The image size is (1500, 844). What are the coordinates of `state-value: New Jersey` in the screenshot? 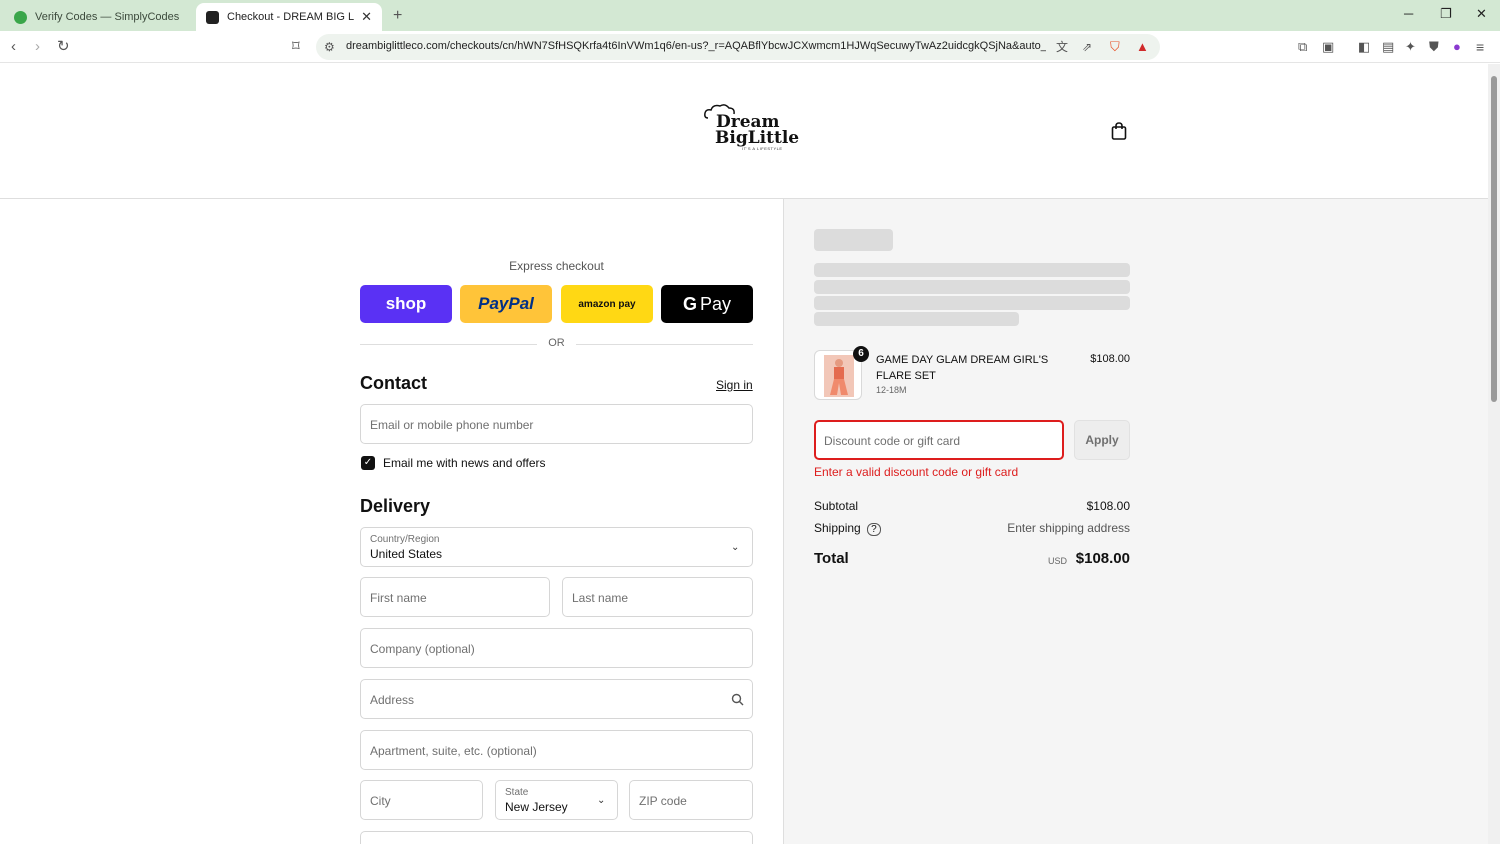 It's located at (536, 807).